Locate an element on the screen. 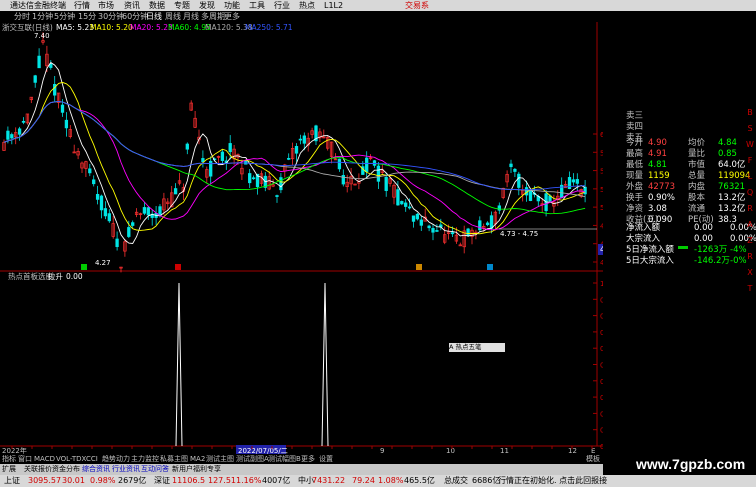 This screenshot has width=756, height=487. right-toolbar-button: F is located at coordinates (750, 160).